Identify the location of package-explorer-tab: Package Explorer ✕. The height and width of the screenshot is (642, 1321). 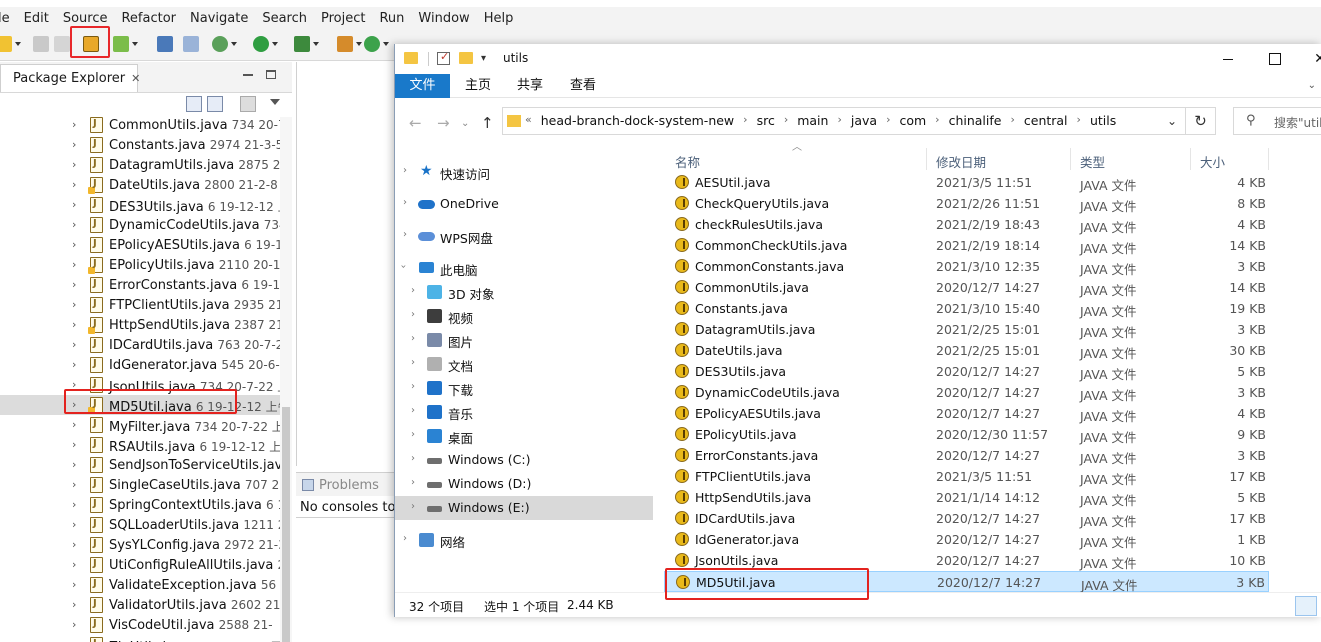
(70, 78).